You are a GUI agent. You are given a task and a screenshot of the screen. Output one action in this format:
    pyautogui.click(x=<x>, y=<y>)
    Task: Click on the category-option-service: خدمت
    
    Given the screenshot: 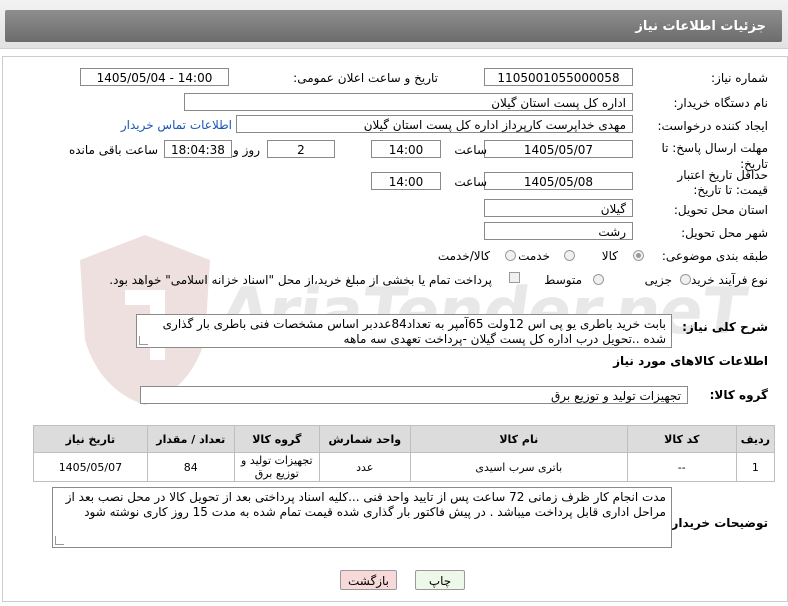 What is the action you would take?
    pyautogui.click(x=534, y=256)
    